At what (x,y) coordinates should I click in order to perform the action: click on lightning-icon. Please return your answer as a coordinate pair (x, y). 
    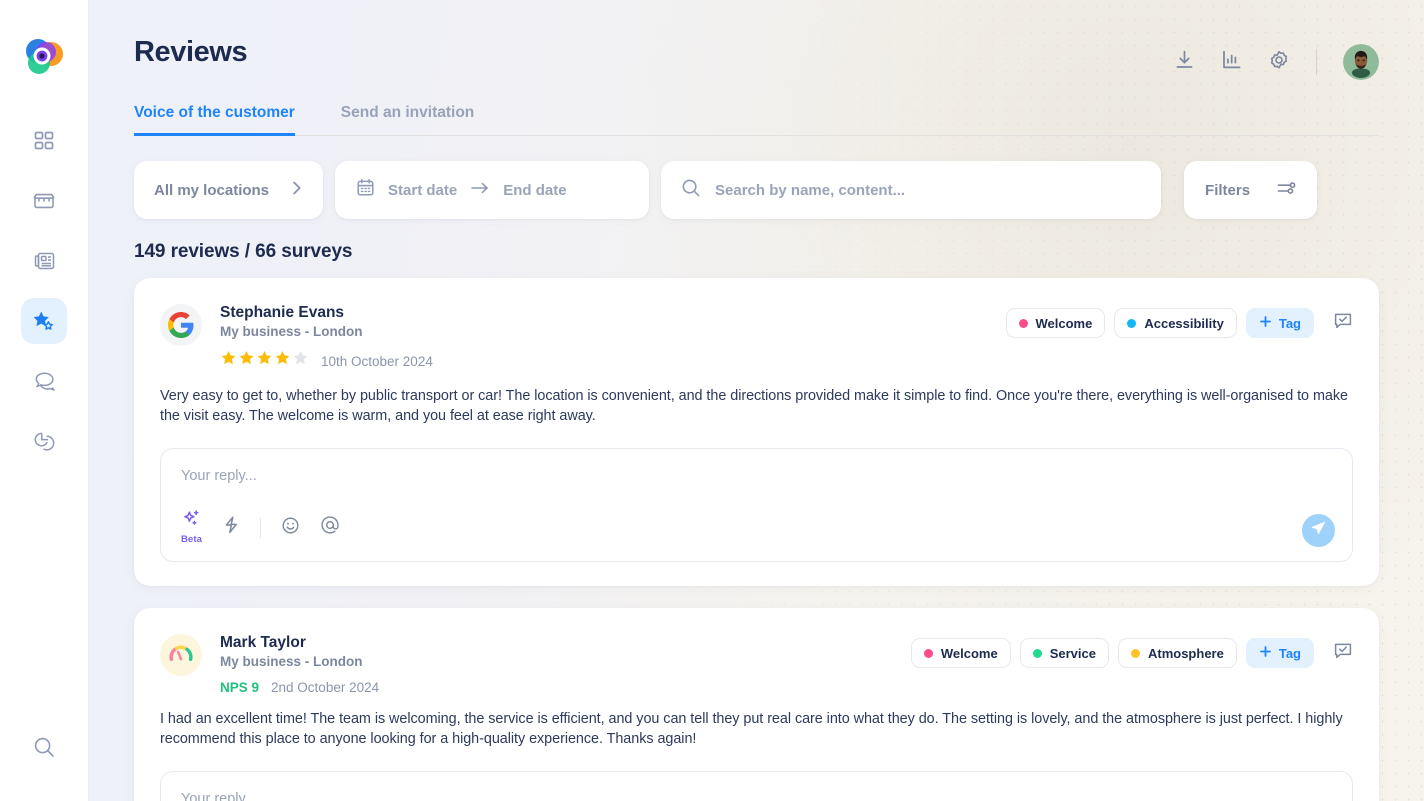
    Looking at the image, I should click on (231, 527).